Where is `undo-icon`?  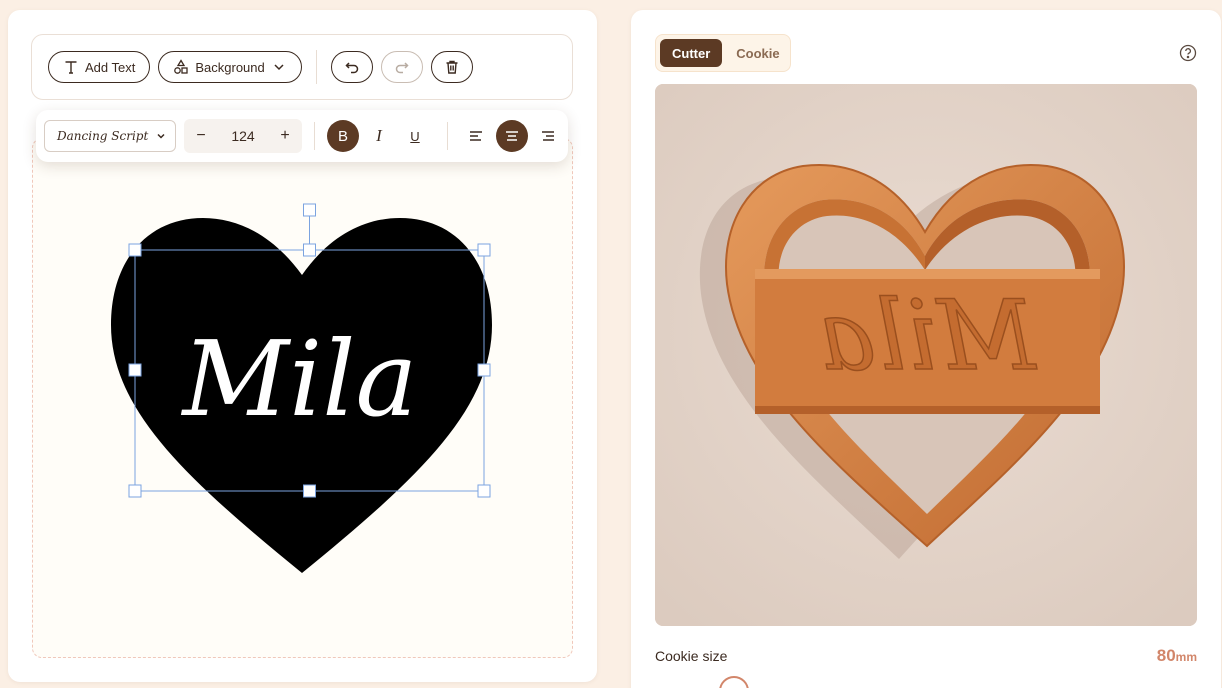
undo-icon is located at coordinates (351, 68).